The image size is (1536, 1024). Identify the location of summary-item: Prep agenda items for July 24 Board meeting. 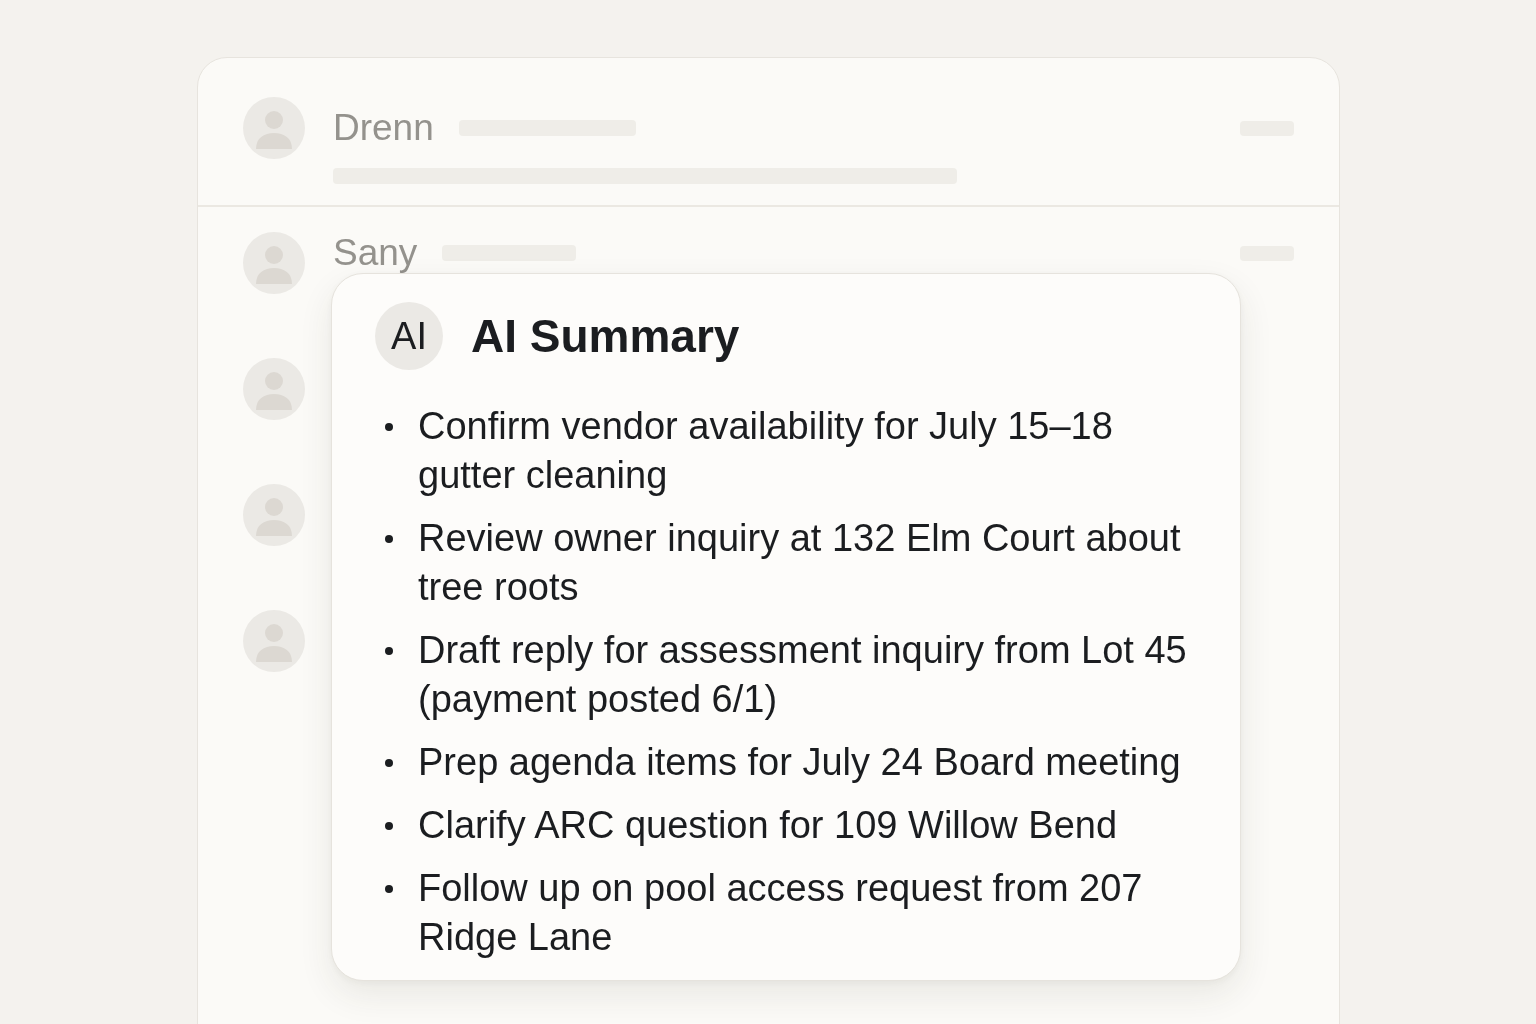
(800, 762).